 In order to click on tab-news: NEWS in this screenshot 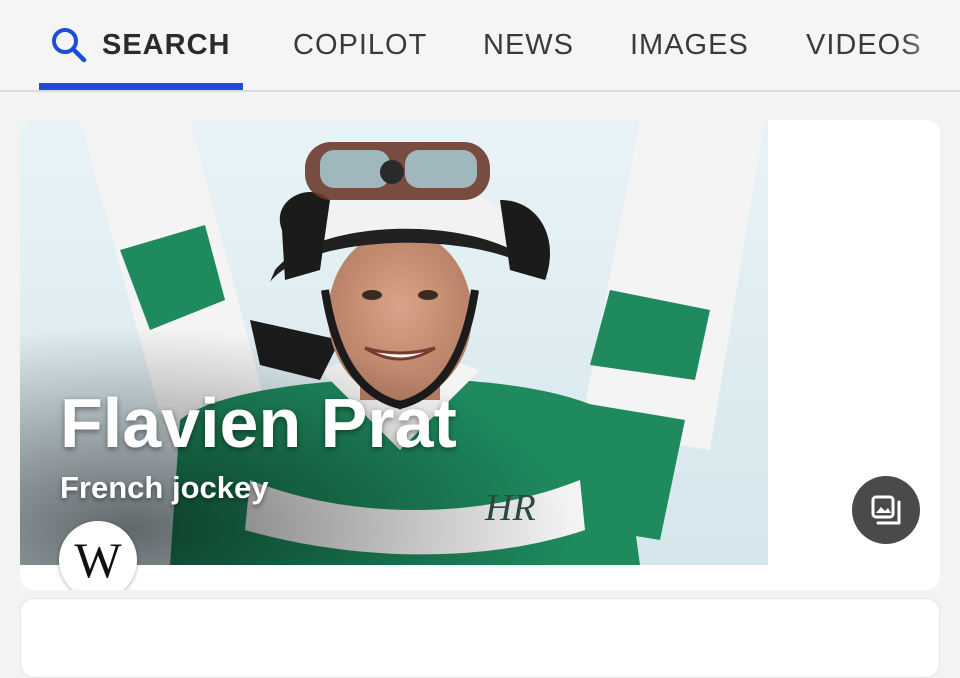, I will do `click(528, 45)`.